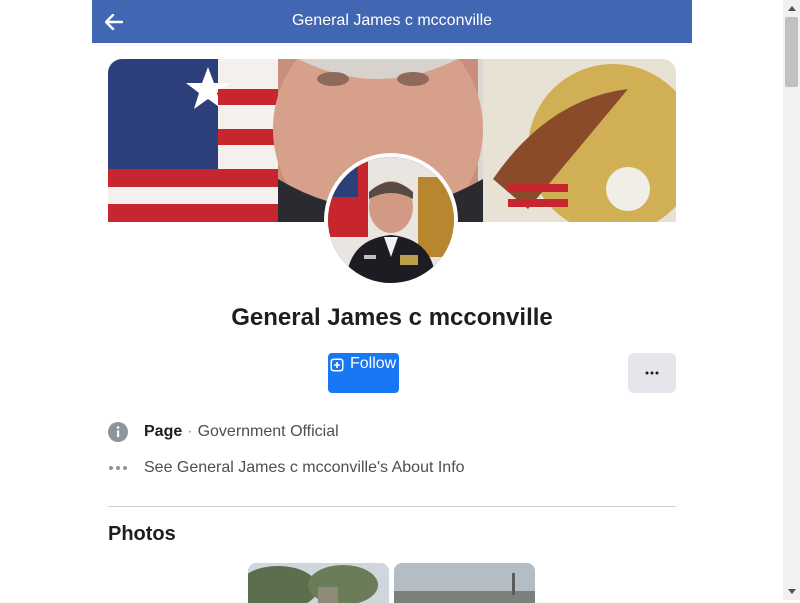  What do you see at coordinates (392, 317) in the screenshot?
I see `profile-name: General James c mcconville` at bounding box center [392, 317].